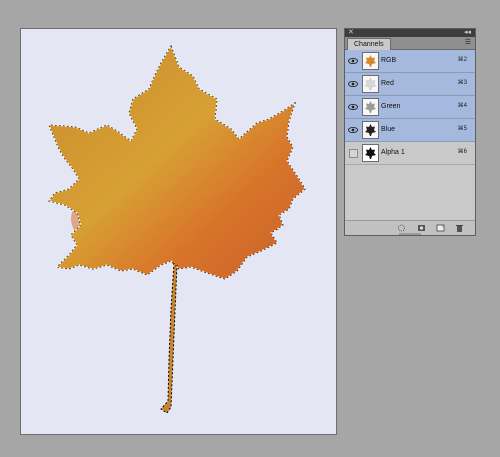 This screenshot has height=457, width=500. I want to click on channel-row-green: Green ⌘4, so click(410, 107).